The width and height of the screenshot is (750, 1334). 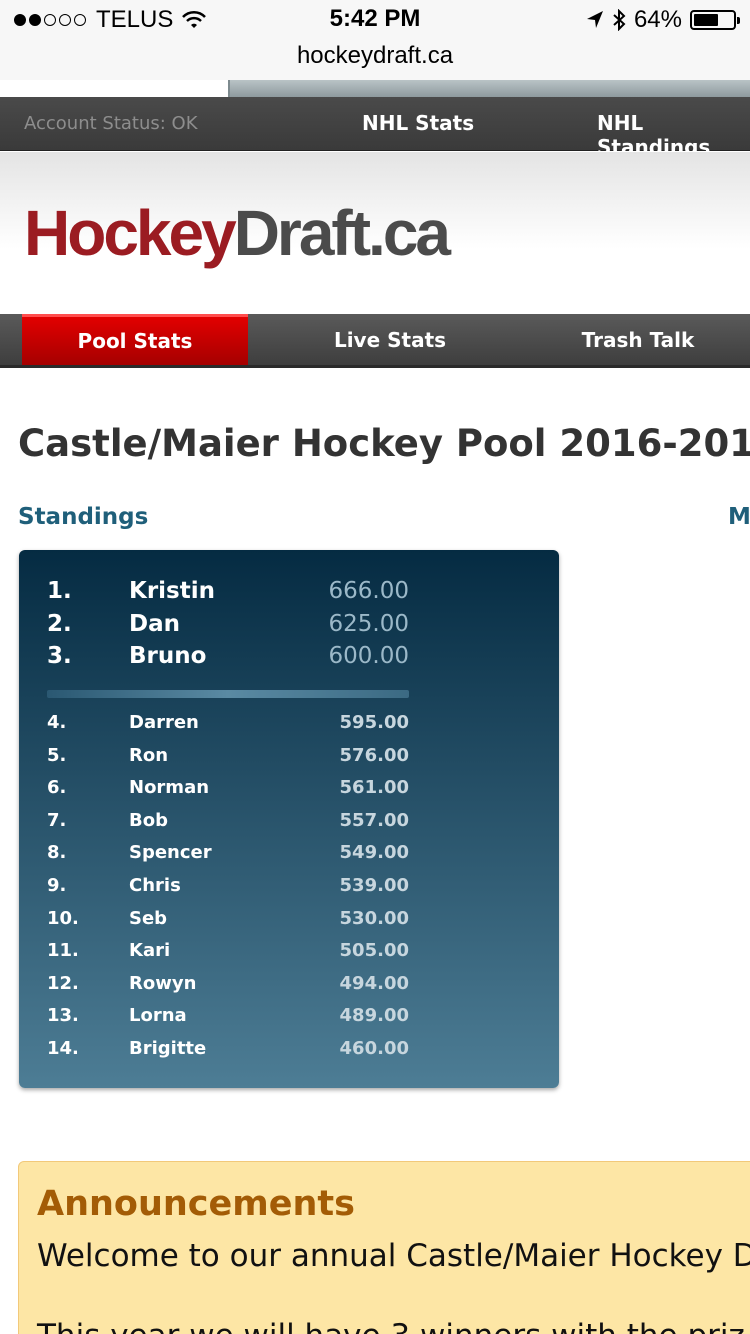 I want to click on score-value: 539.00, so click(x=374, y=885).